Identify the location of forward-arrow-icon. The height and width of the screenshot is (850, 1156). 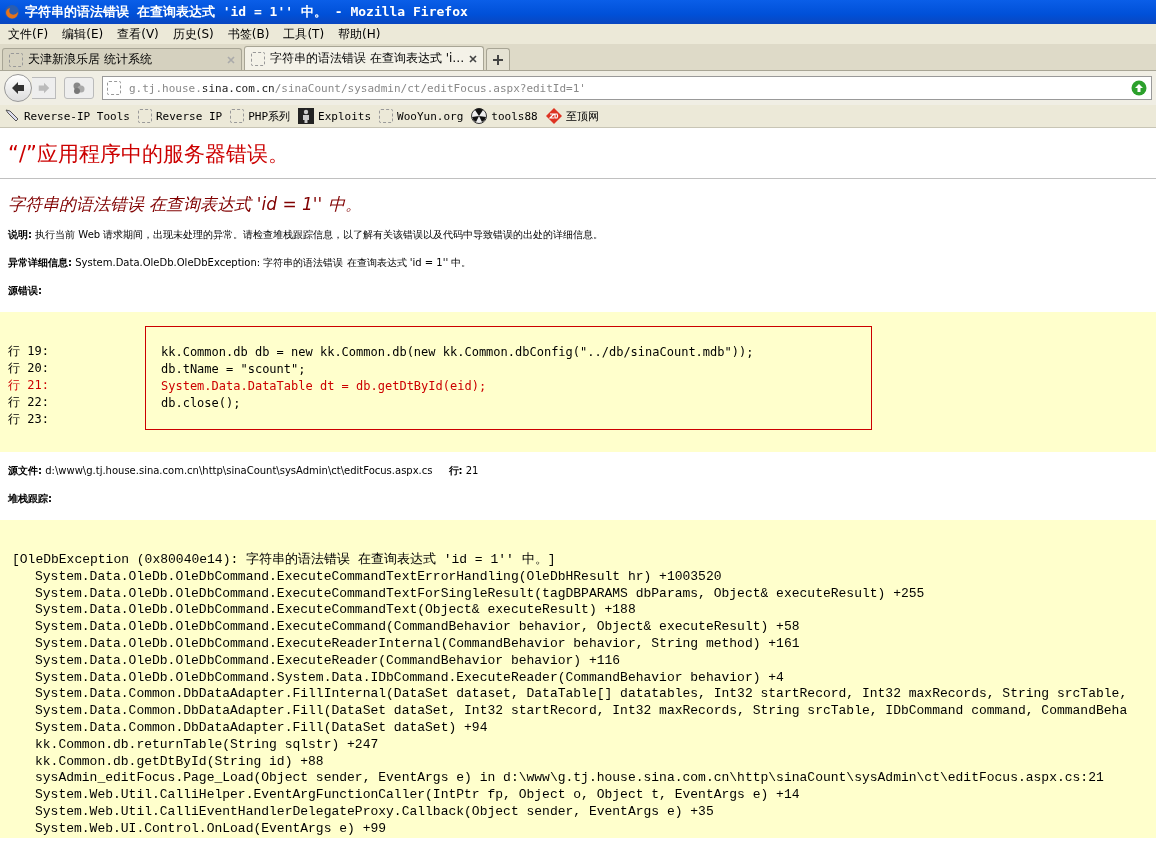
(43, 88).